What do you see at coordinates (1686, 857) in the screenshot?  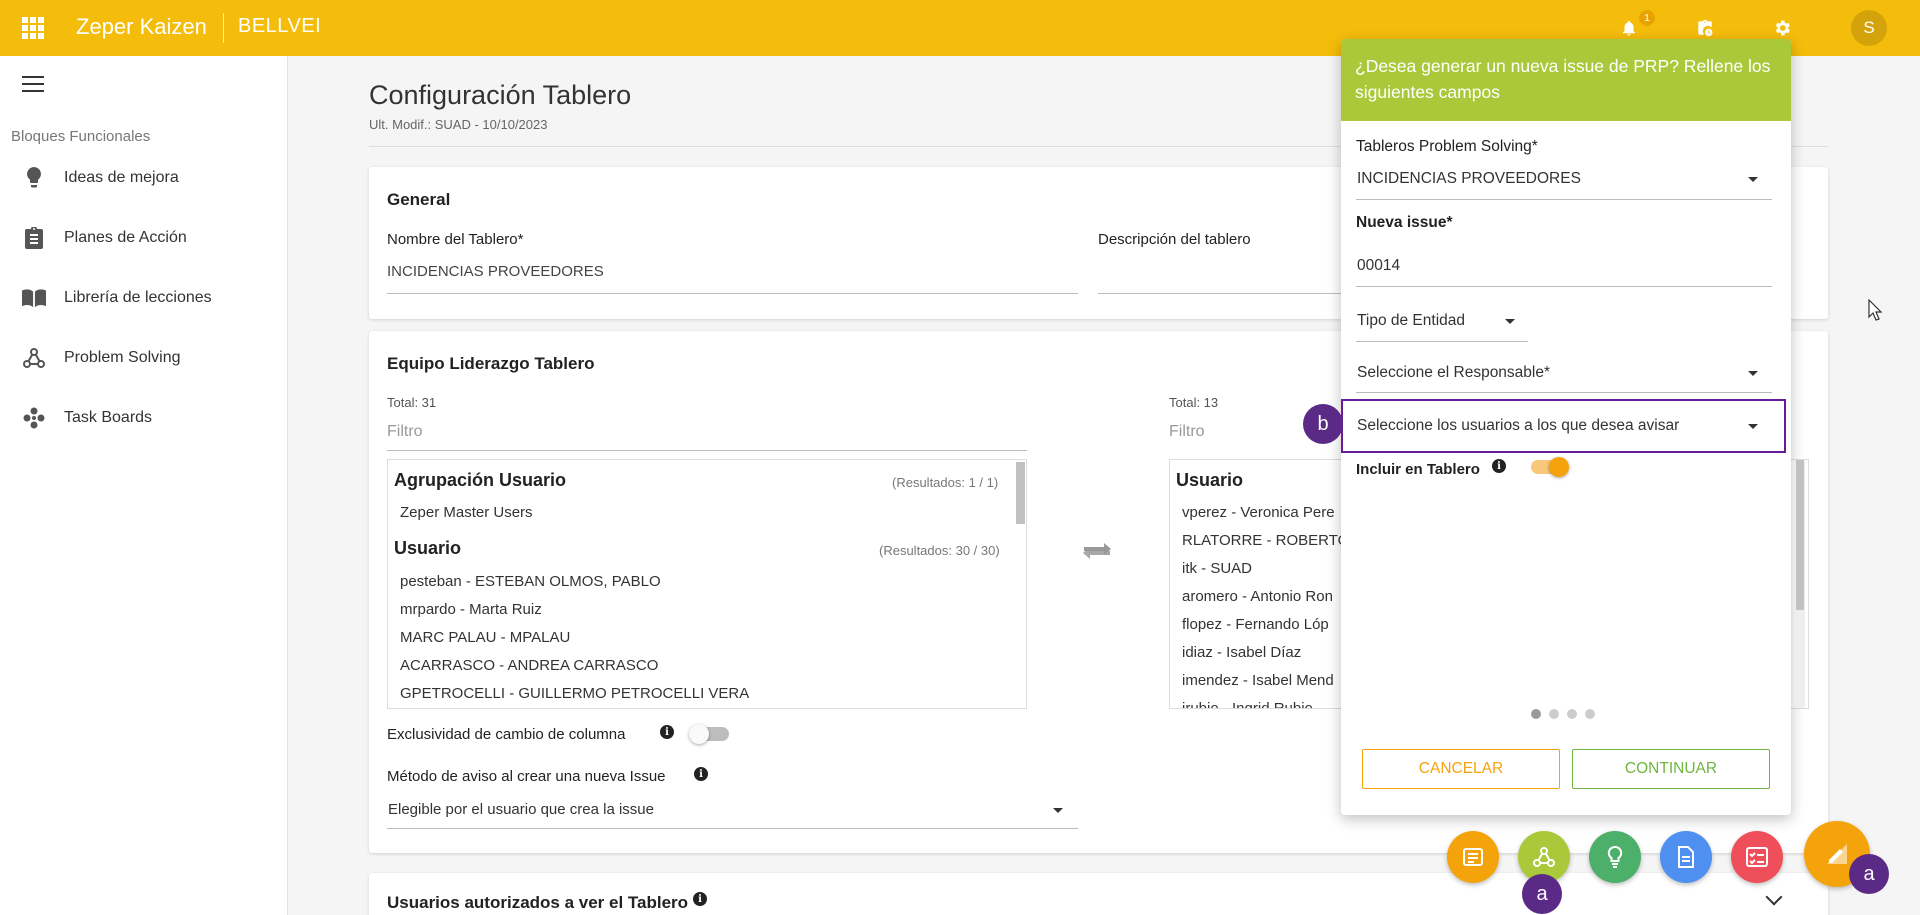 I see `document-icon` at bounding box center [1686, 857].